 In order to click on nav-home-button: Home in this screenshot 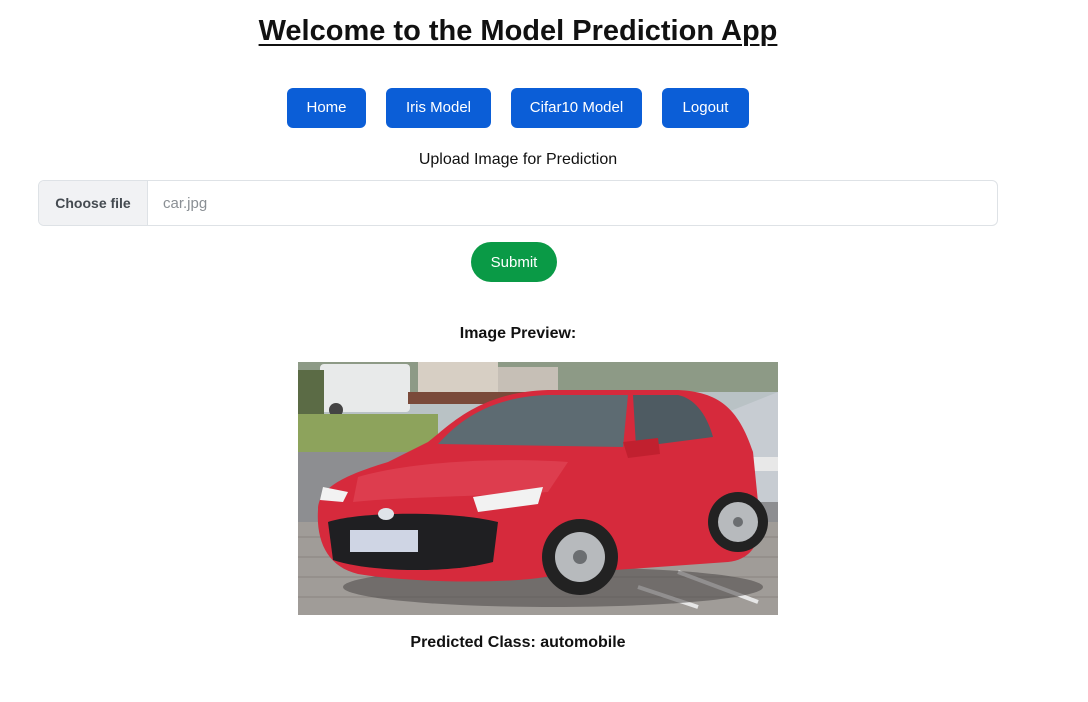, I will do `click(326, 108)`.